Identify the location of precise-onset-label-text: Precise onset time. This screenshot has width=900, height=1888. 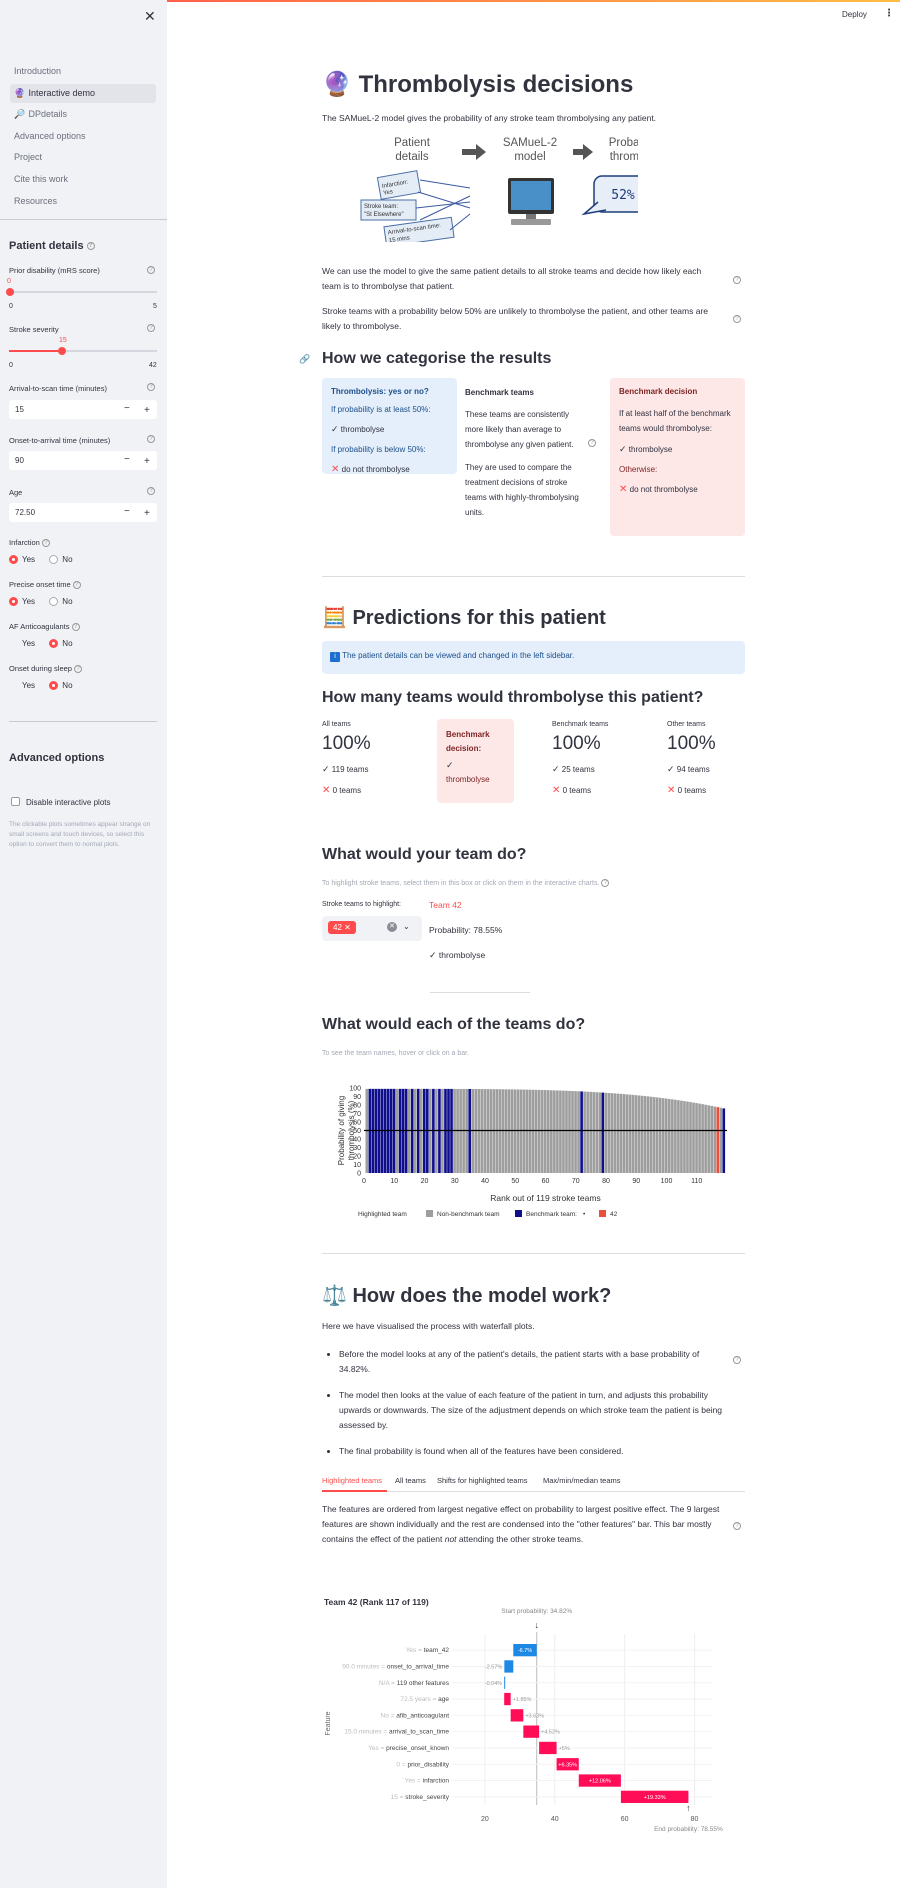
(40, 584).